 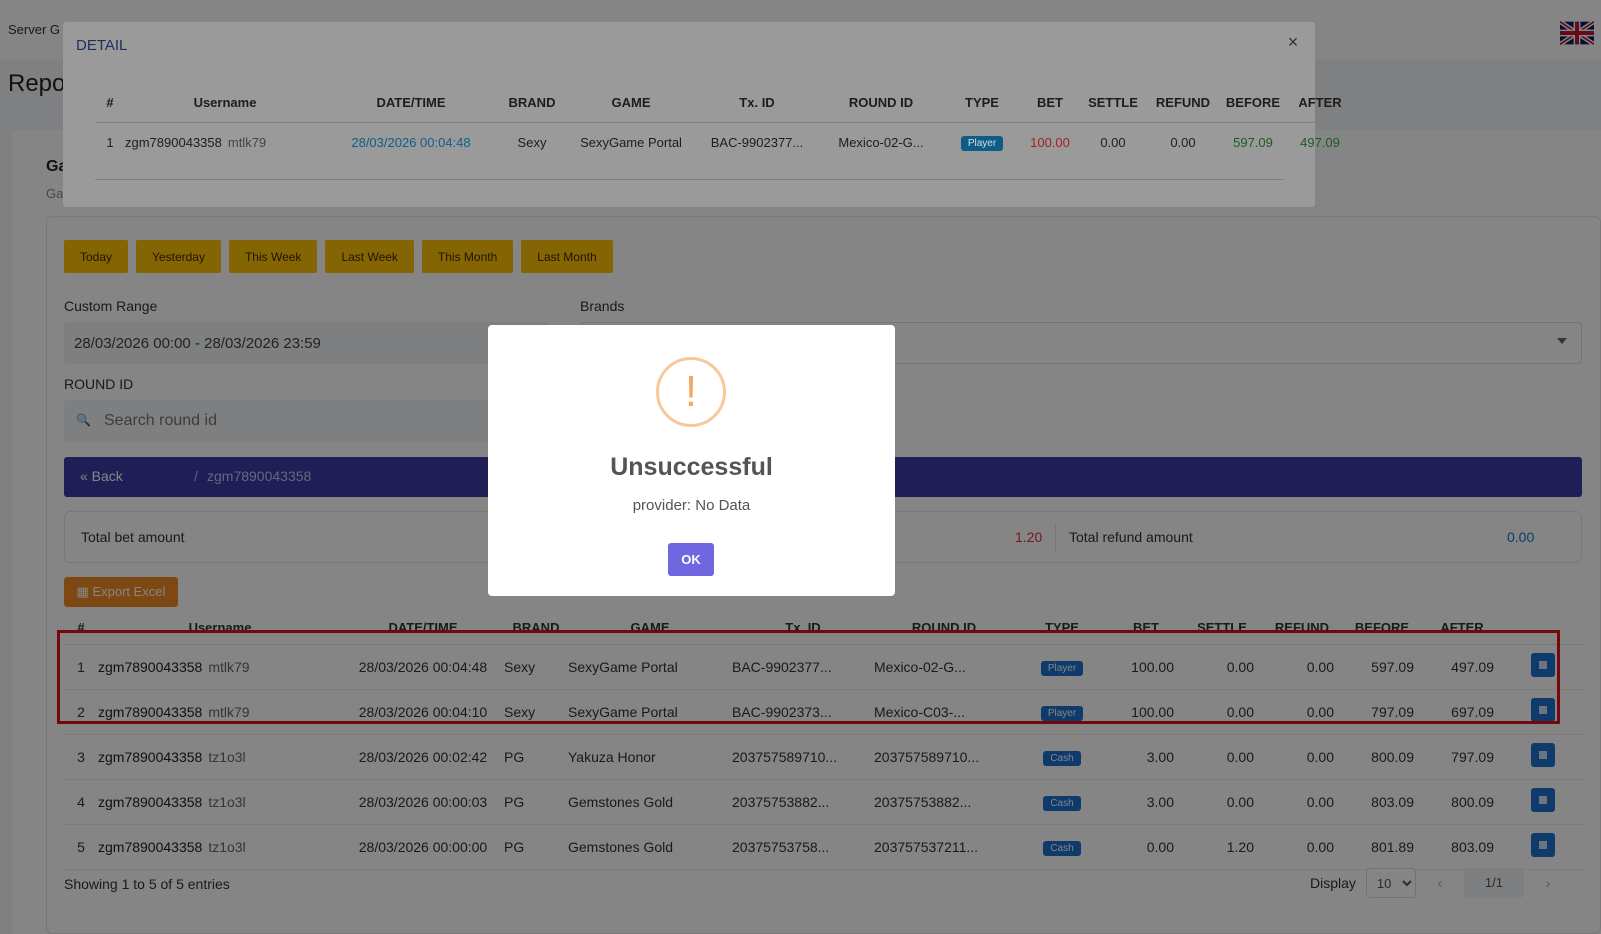 What do you see at coordinates (247, 142) in the screenshot?
I see `detail-agent: mtlk79` at bounding box center [247, 142].